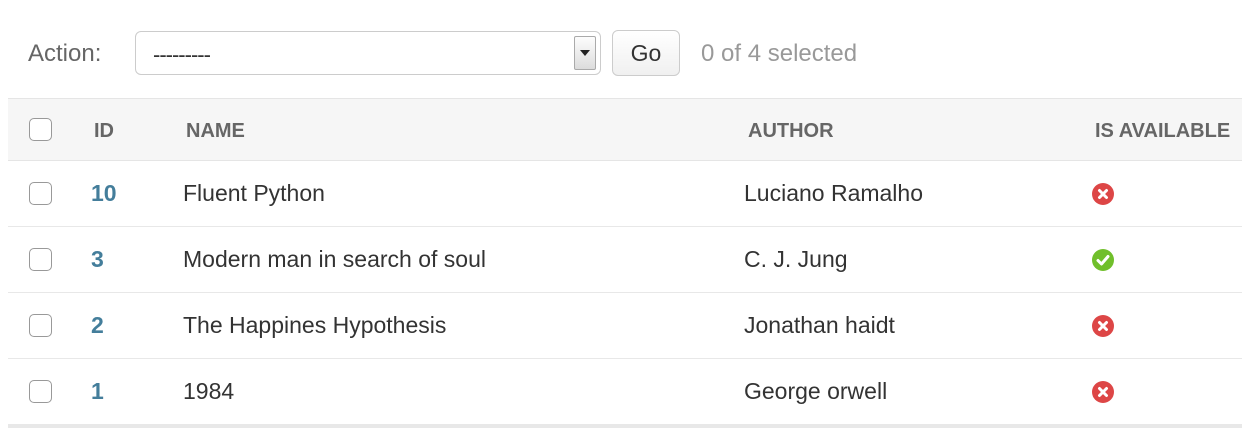 The width and height of the screenshot is (1242, 440). I want to click on select-all-checkbox, so click(40, 129).